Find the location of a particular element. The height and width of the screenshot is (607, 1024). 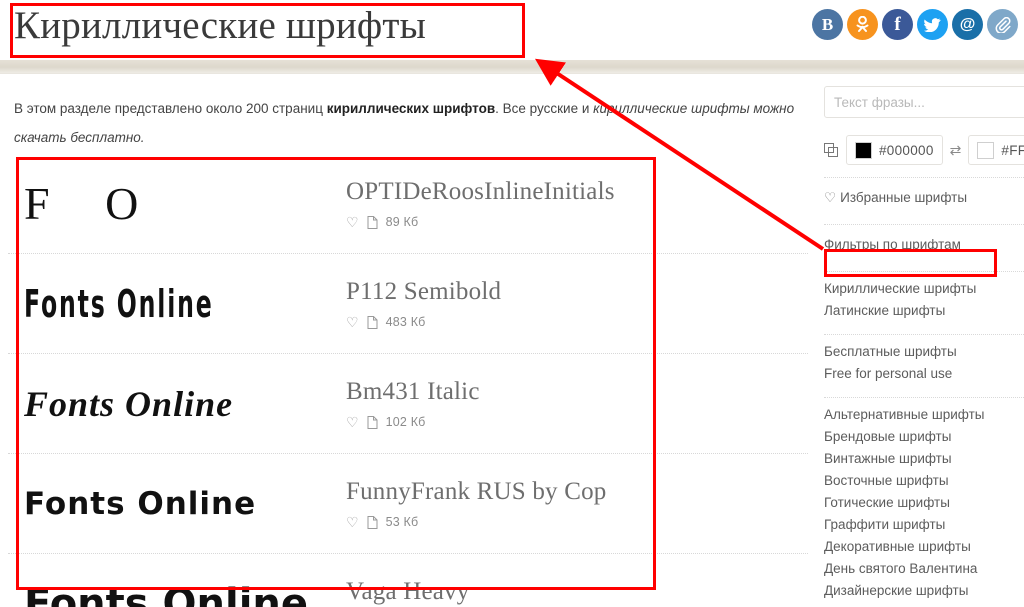

facebook-icon: f is located at coordinates (897, 24).